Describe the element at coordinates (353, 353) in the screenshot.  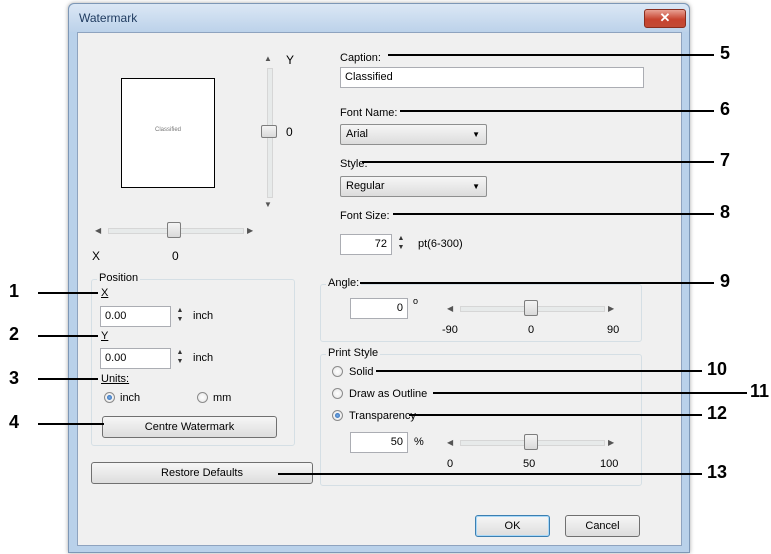
I see `print-style-label: Print Style` at that location.